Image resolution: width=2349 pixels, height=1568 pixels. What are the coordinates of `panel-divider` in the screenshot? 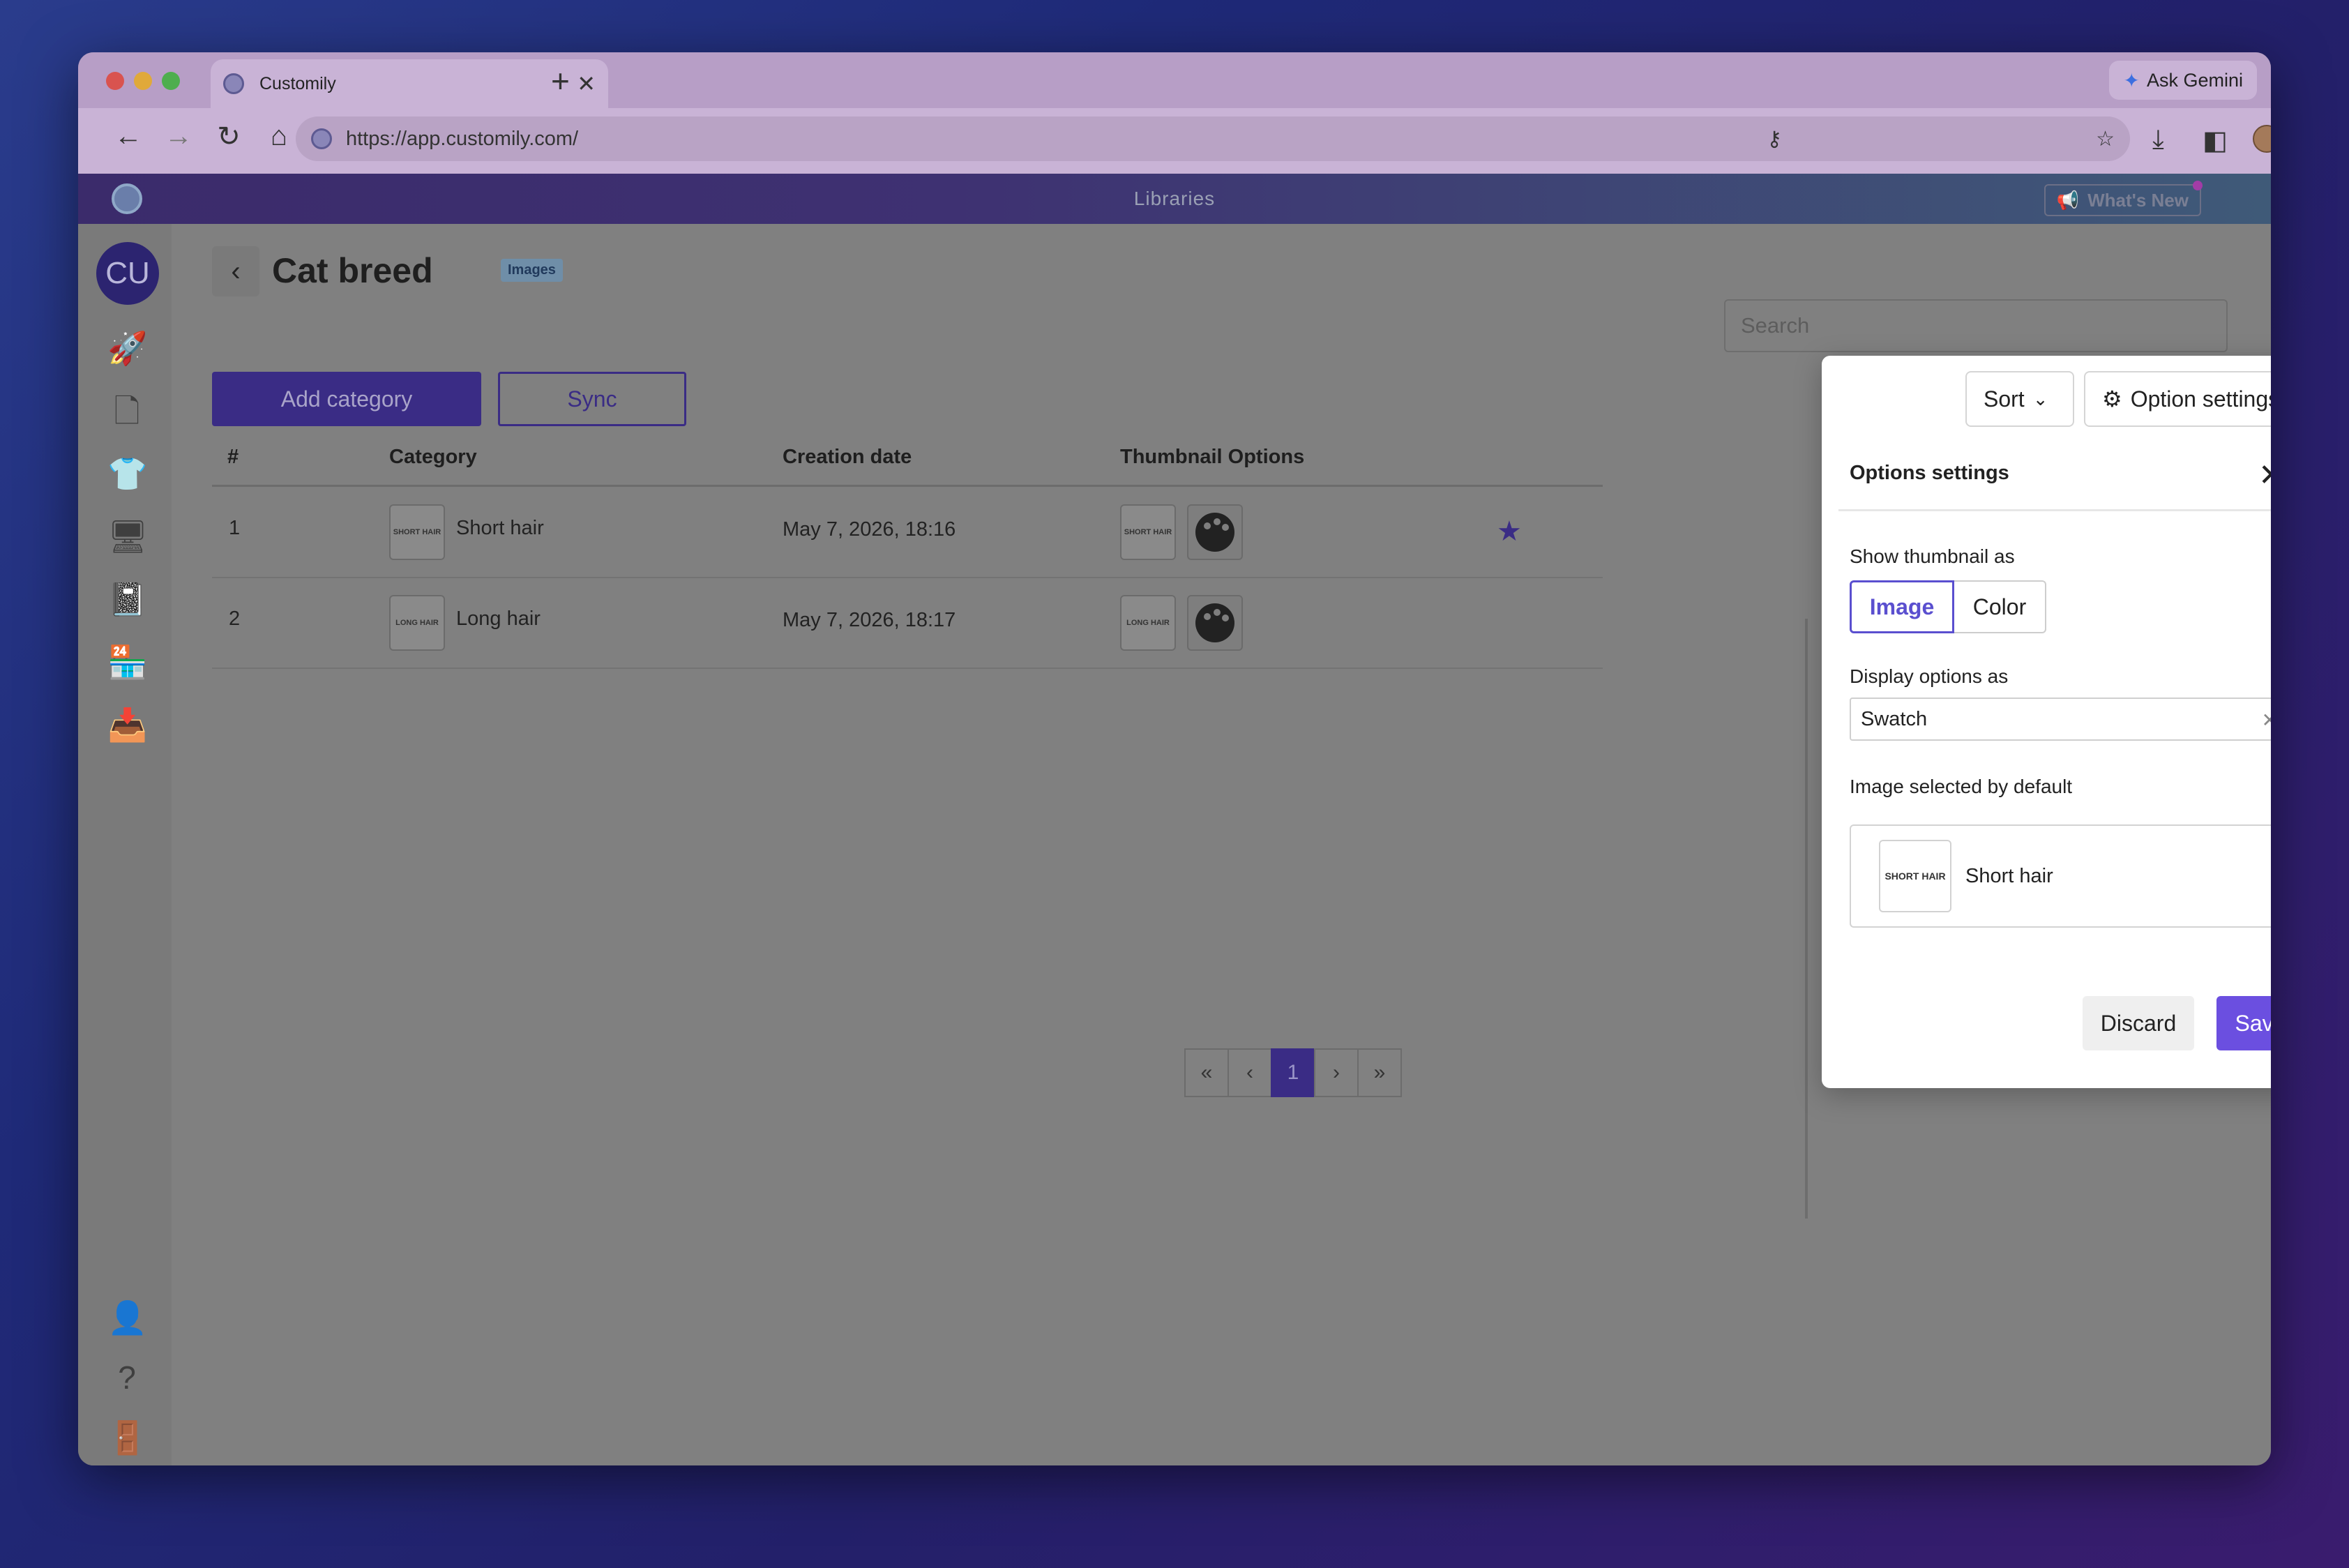 It's located at (1807, 919).